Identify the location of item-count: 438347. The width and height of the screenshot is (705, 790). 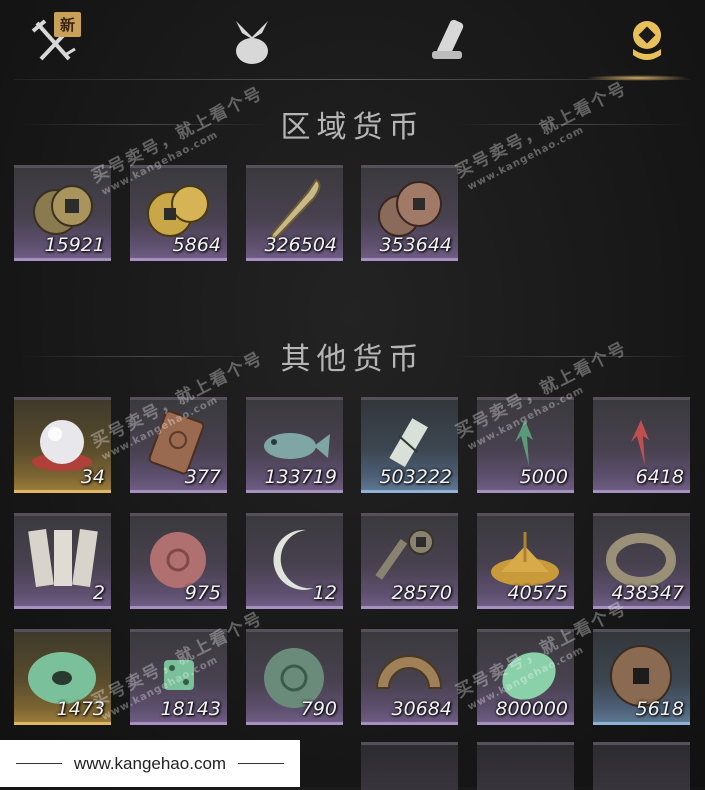
(647, 593).